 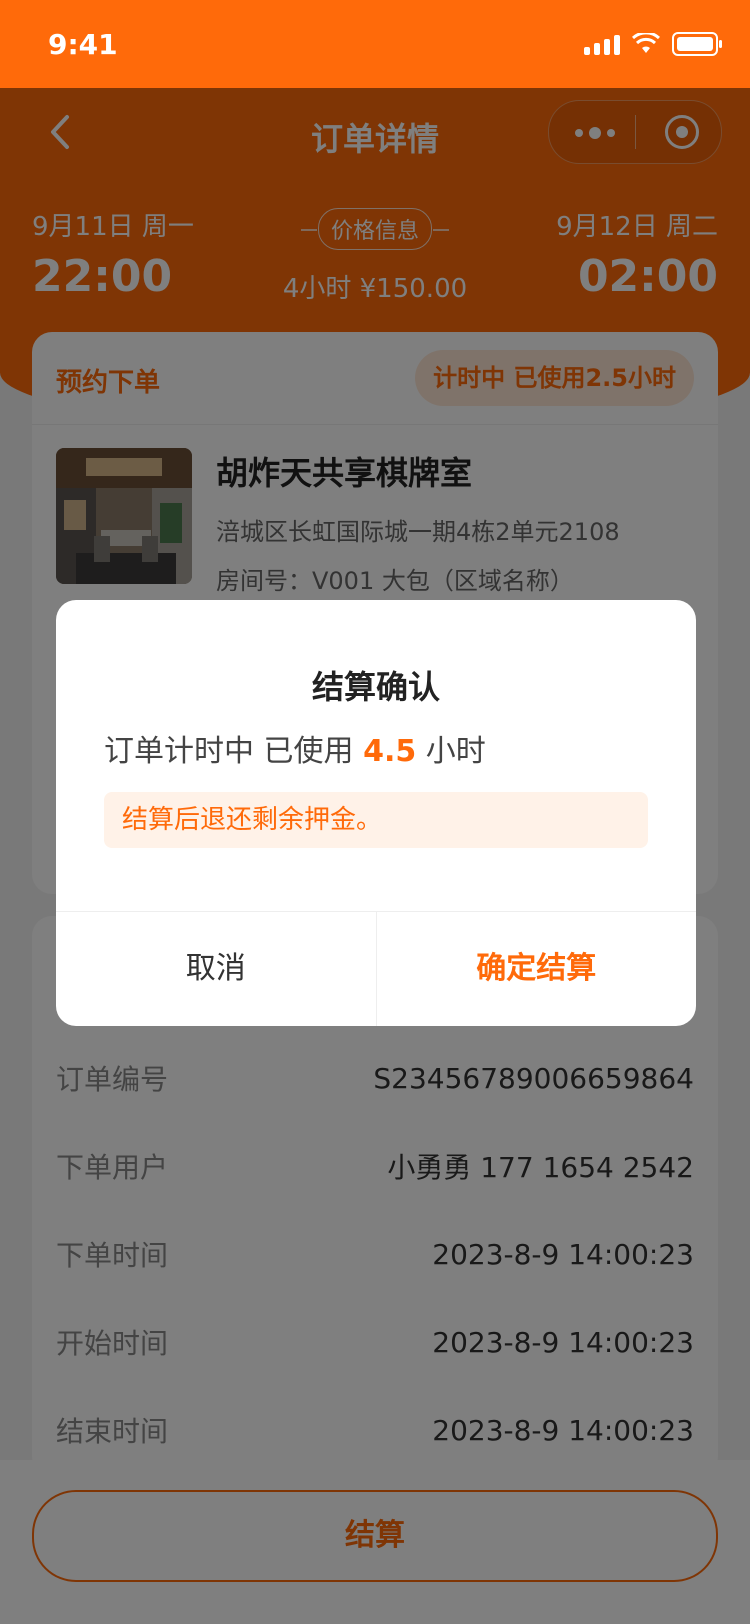 What do you see at coordinates (375, 44) in the screenshot?
I see `status-bar: 9:41` at bounding box center [375, 44].